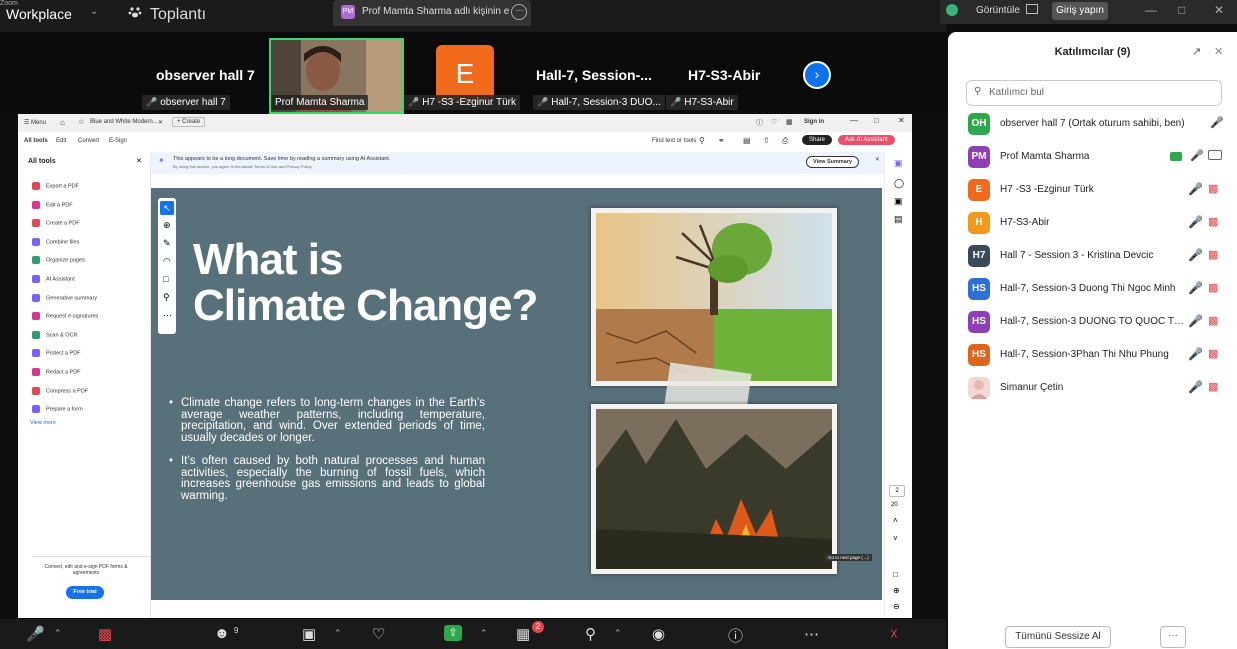 This screenshot has width=1237, height=649. Describe the element at coordinates (118, 141) in the screenshot. I see `nav-esign: E-Sign` at that location.